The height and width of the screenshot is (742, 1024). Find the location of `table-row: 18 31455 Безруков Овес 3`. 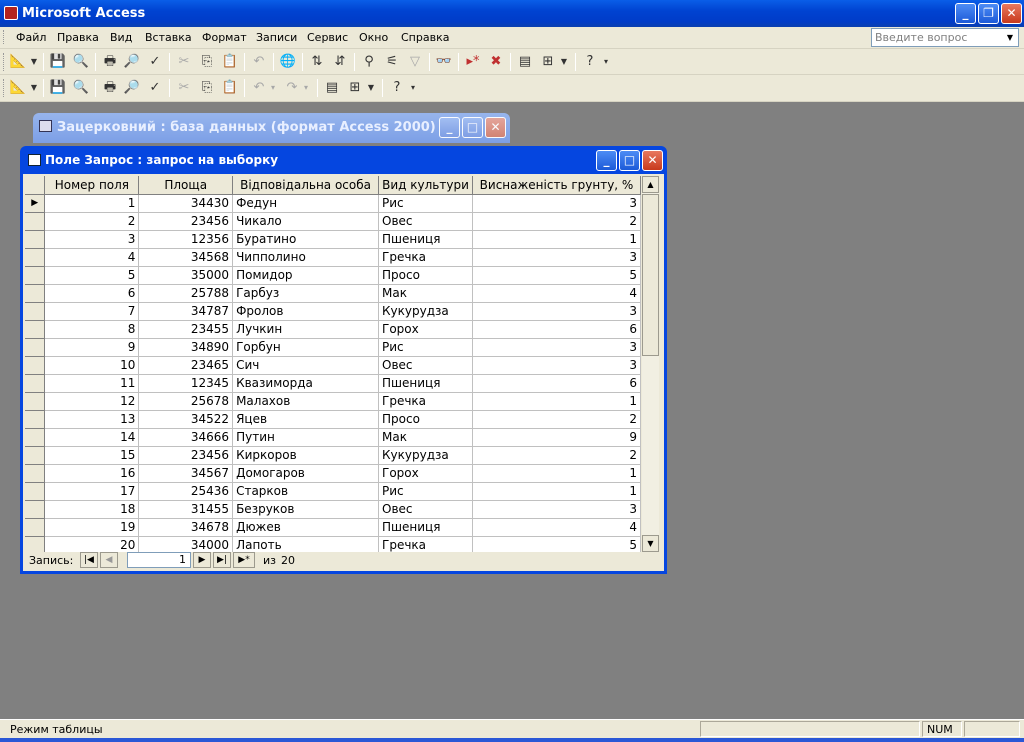

table-row: 18 31455 Безруков Овес 3 is located at coordinates (333, 509).